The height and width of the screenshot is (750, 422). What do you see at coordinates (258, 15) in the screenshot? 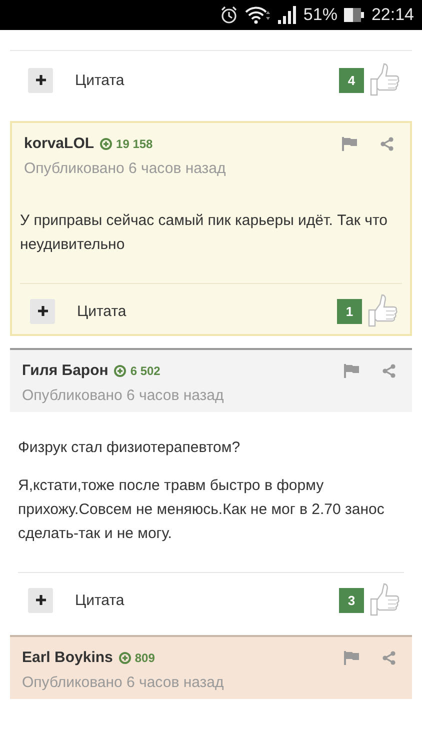
I see `wifi-icon` at bounding box center [258, 15].